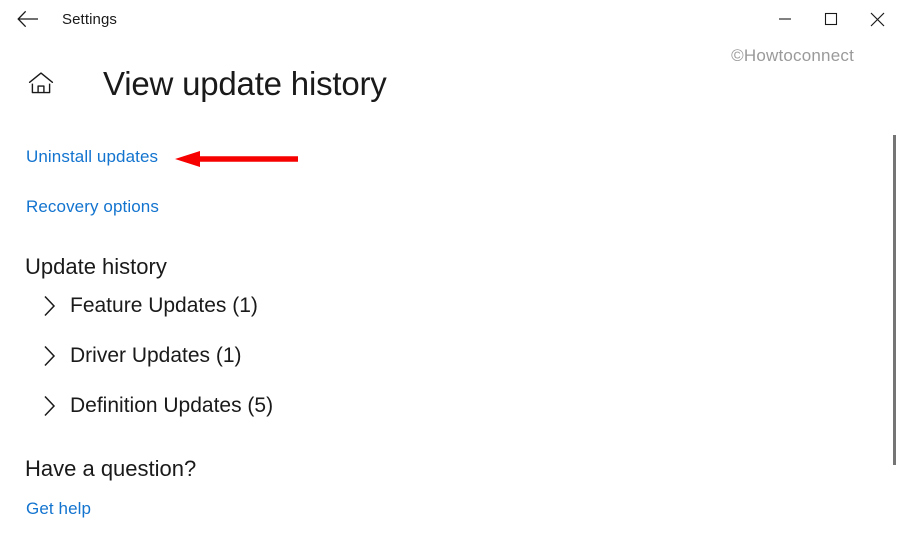 The height and width of the screenshot is (542, 900). What do you see at coordinates (111, 468) in the screenshot?
I see `have-a-question-heading: Have a question?` at bounding box center [111, 468].